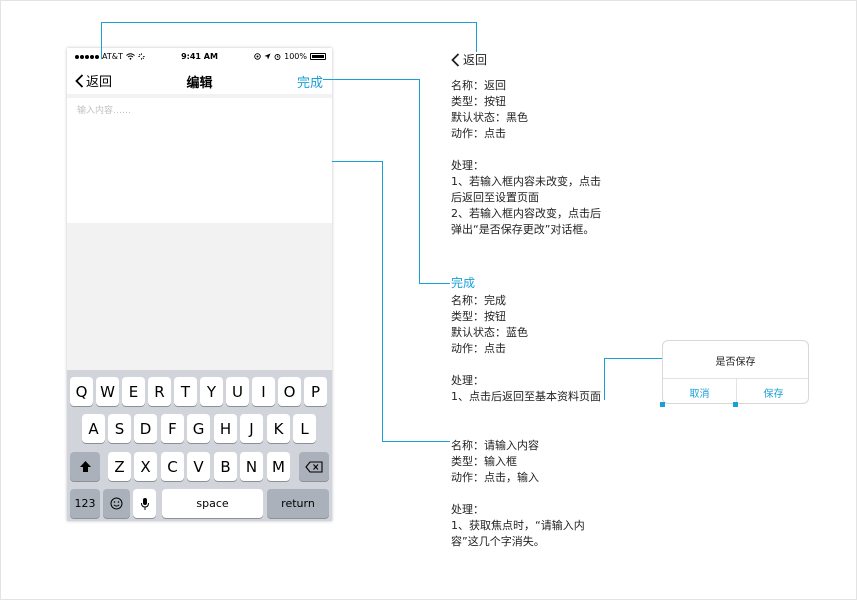  Describe the element at coordinates (498, 541) in the screenshot. I see `annotation-line: 容”这几个字消失。` at that location.